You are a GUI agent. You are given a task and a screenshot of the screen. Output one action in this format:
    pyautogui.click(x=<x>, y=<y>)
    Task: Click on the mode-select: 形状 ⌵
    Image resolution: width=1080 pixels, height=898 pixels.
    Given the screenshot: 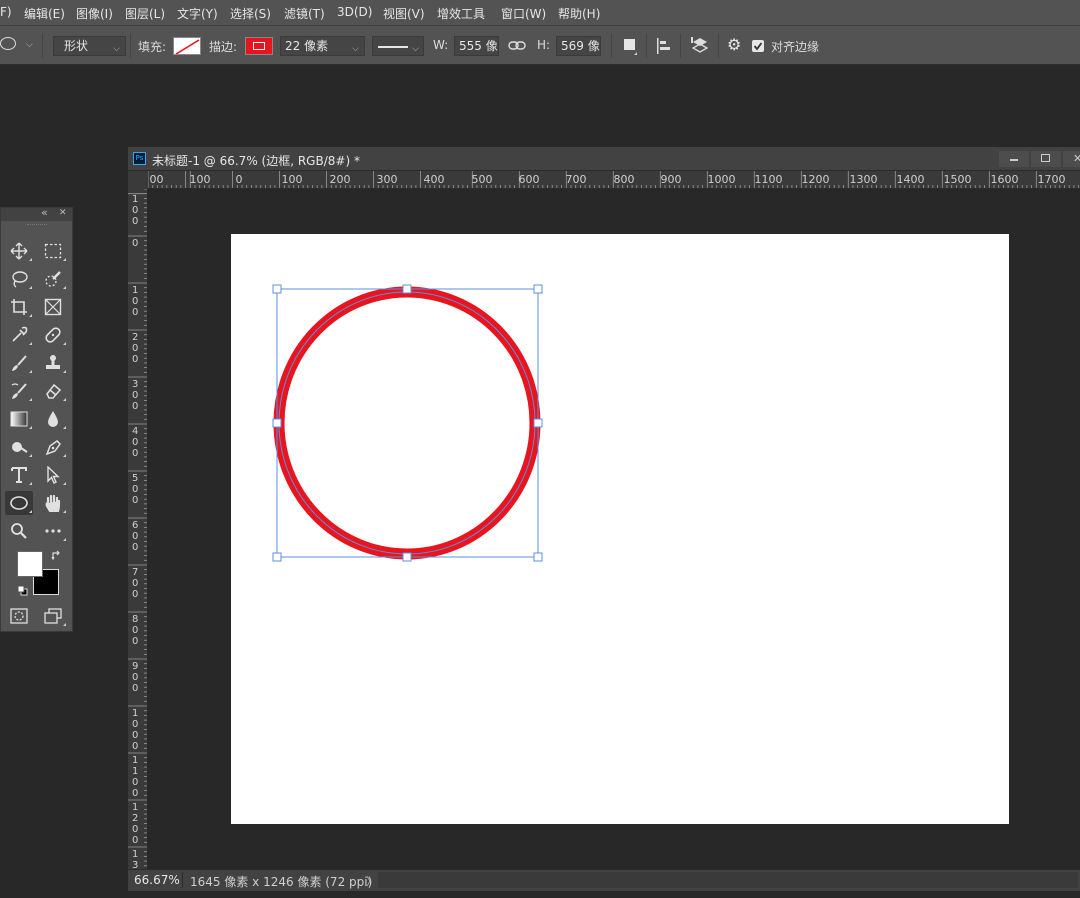 What is the action you would take?
    pyautogui.click(x=89, y=46)
    